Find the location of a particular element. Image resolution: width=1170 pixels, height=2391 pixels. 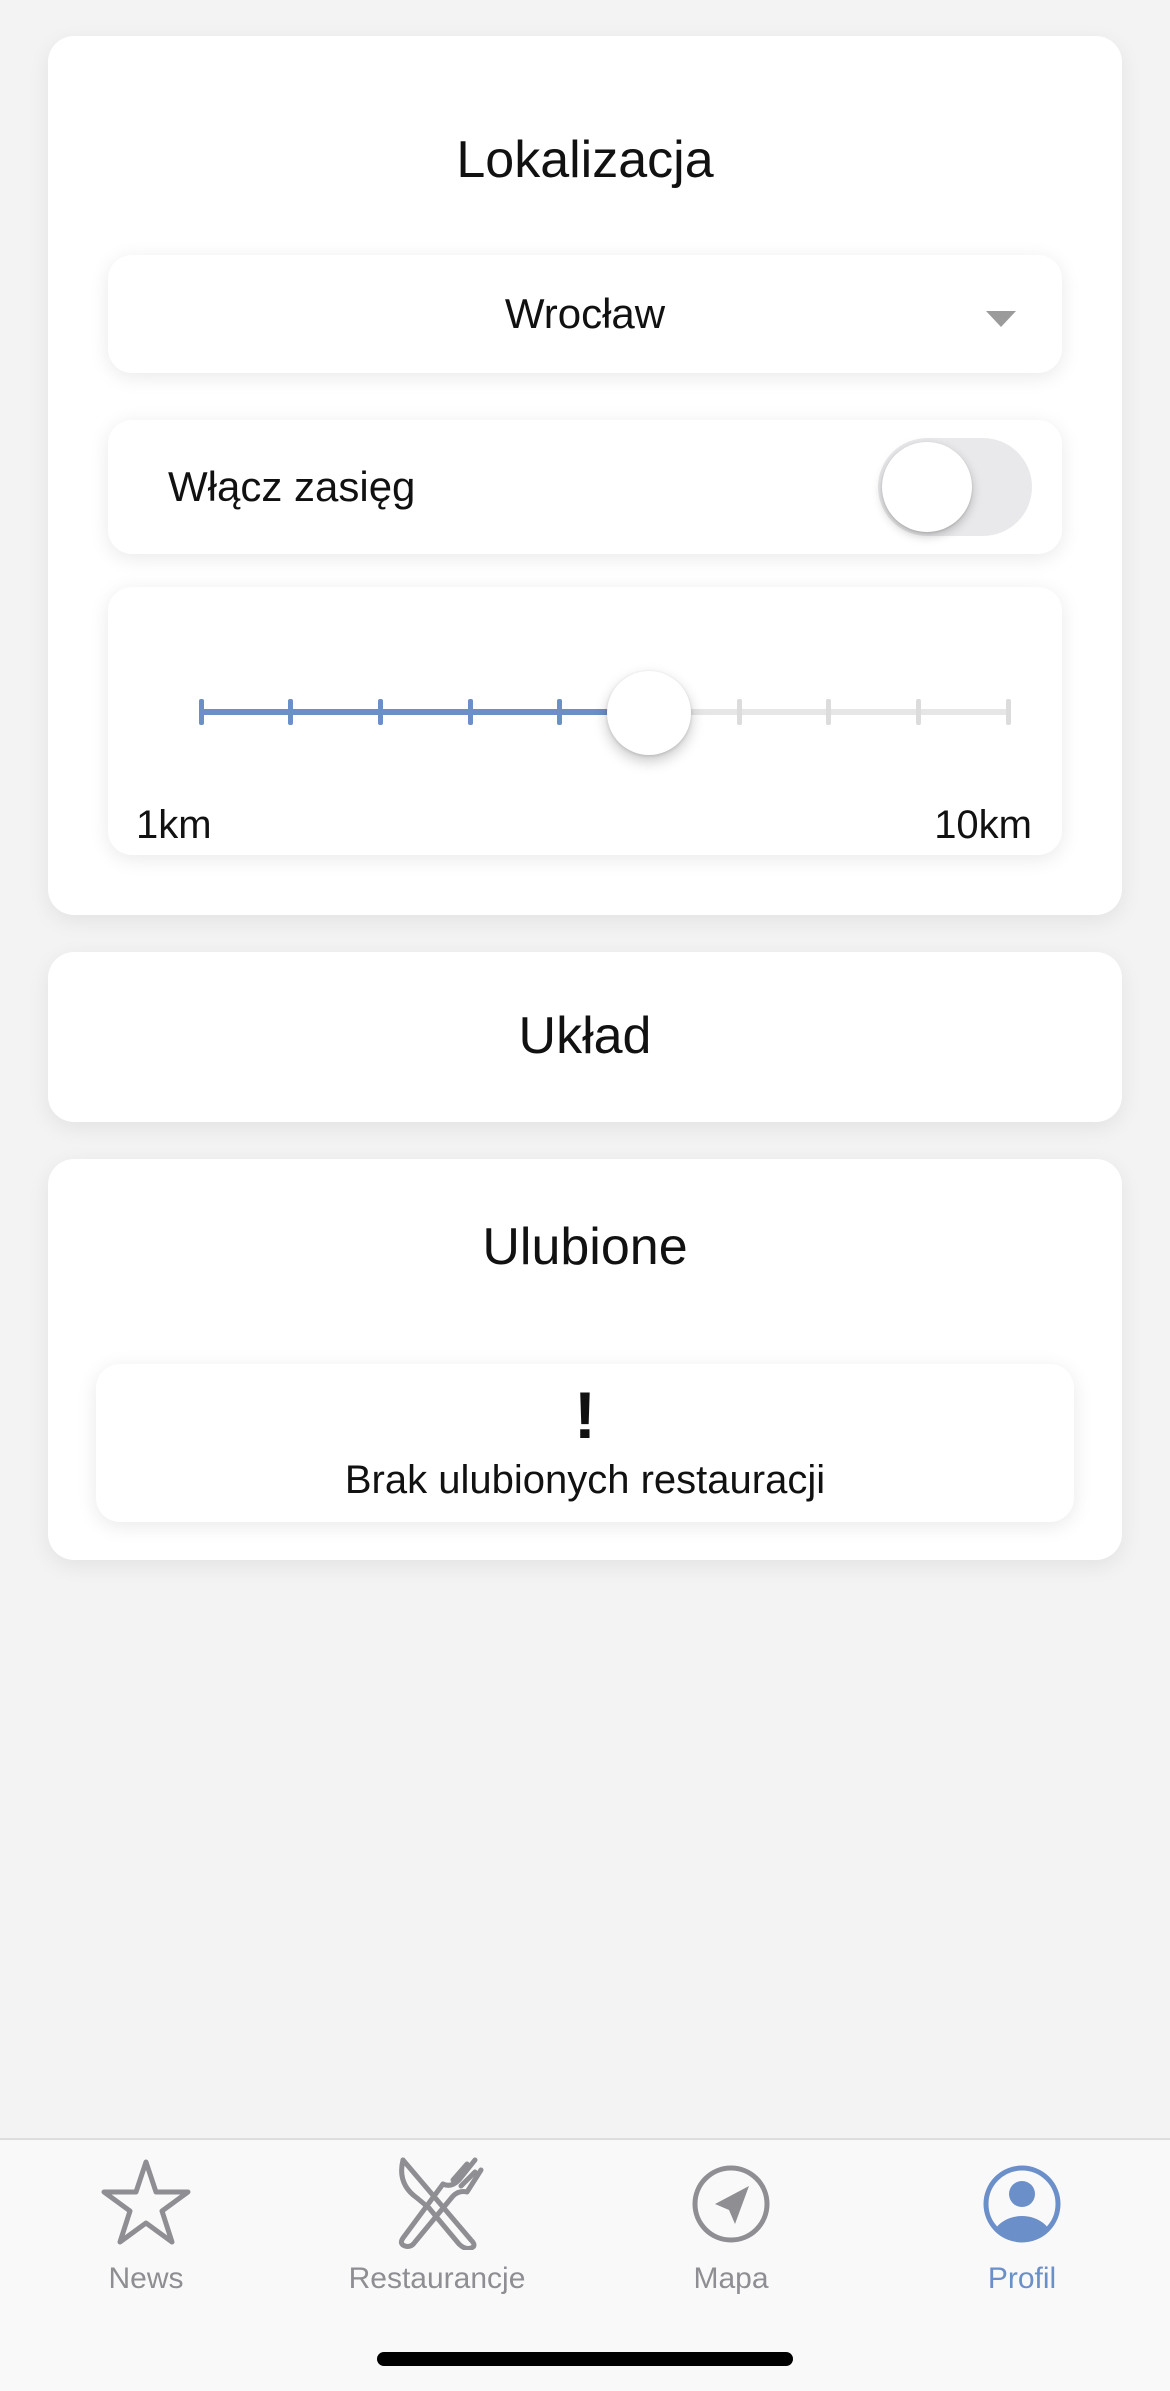

tab-profil: Profil is located at coordinates (1022, 2224).